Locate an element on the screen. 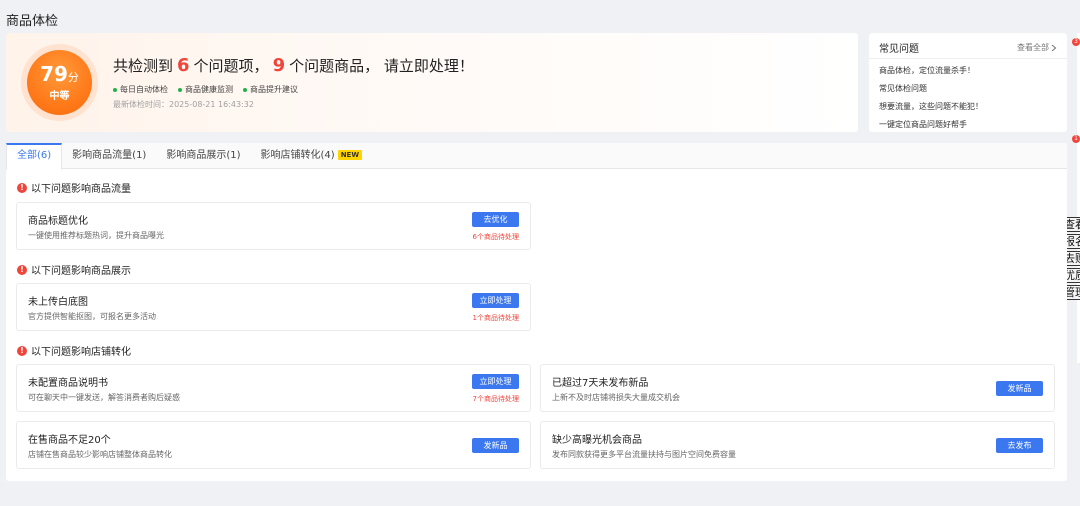 The image size is (1080, 506). tab-traffic: 影响商品流量(1) is located at coordinates (109, 156).